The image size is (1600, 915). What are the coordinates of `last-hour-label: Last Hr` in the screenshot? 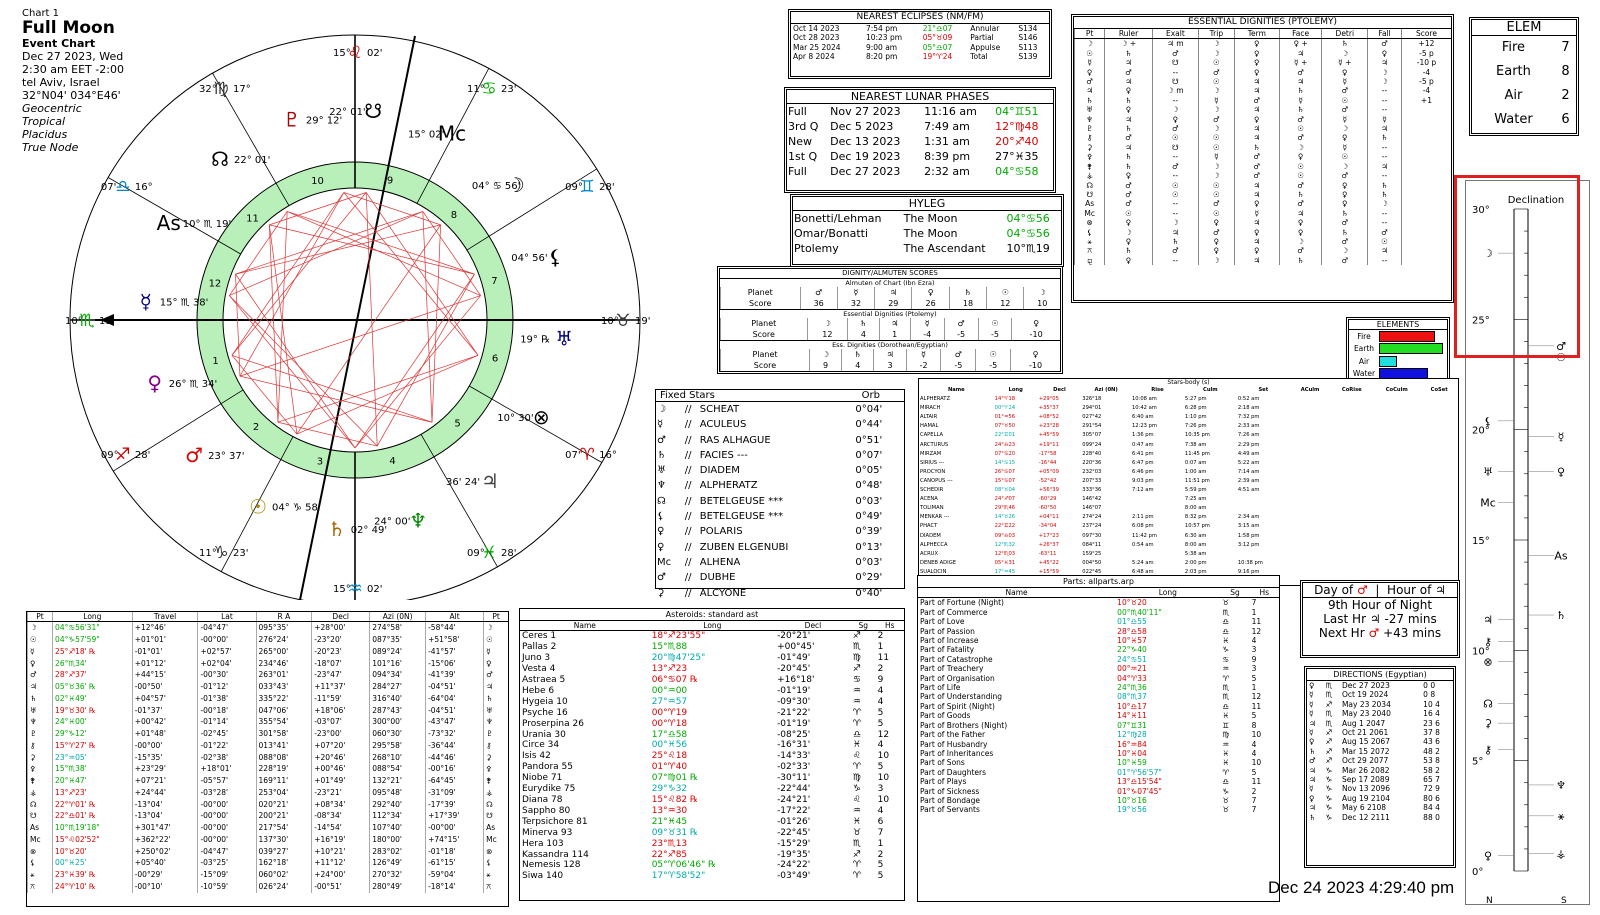 It's located at (1345, 619).